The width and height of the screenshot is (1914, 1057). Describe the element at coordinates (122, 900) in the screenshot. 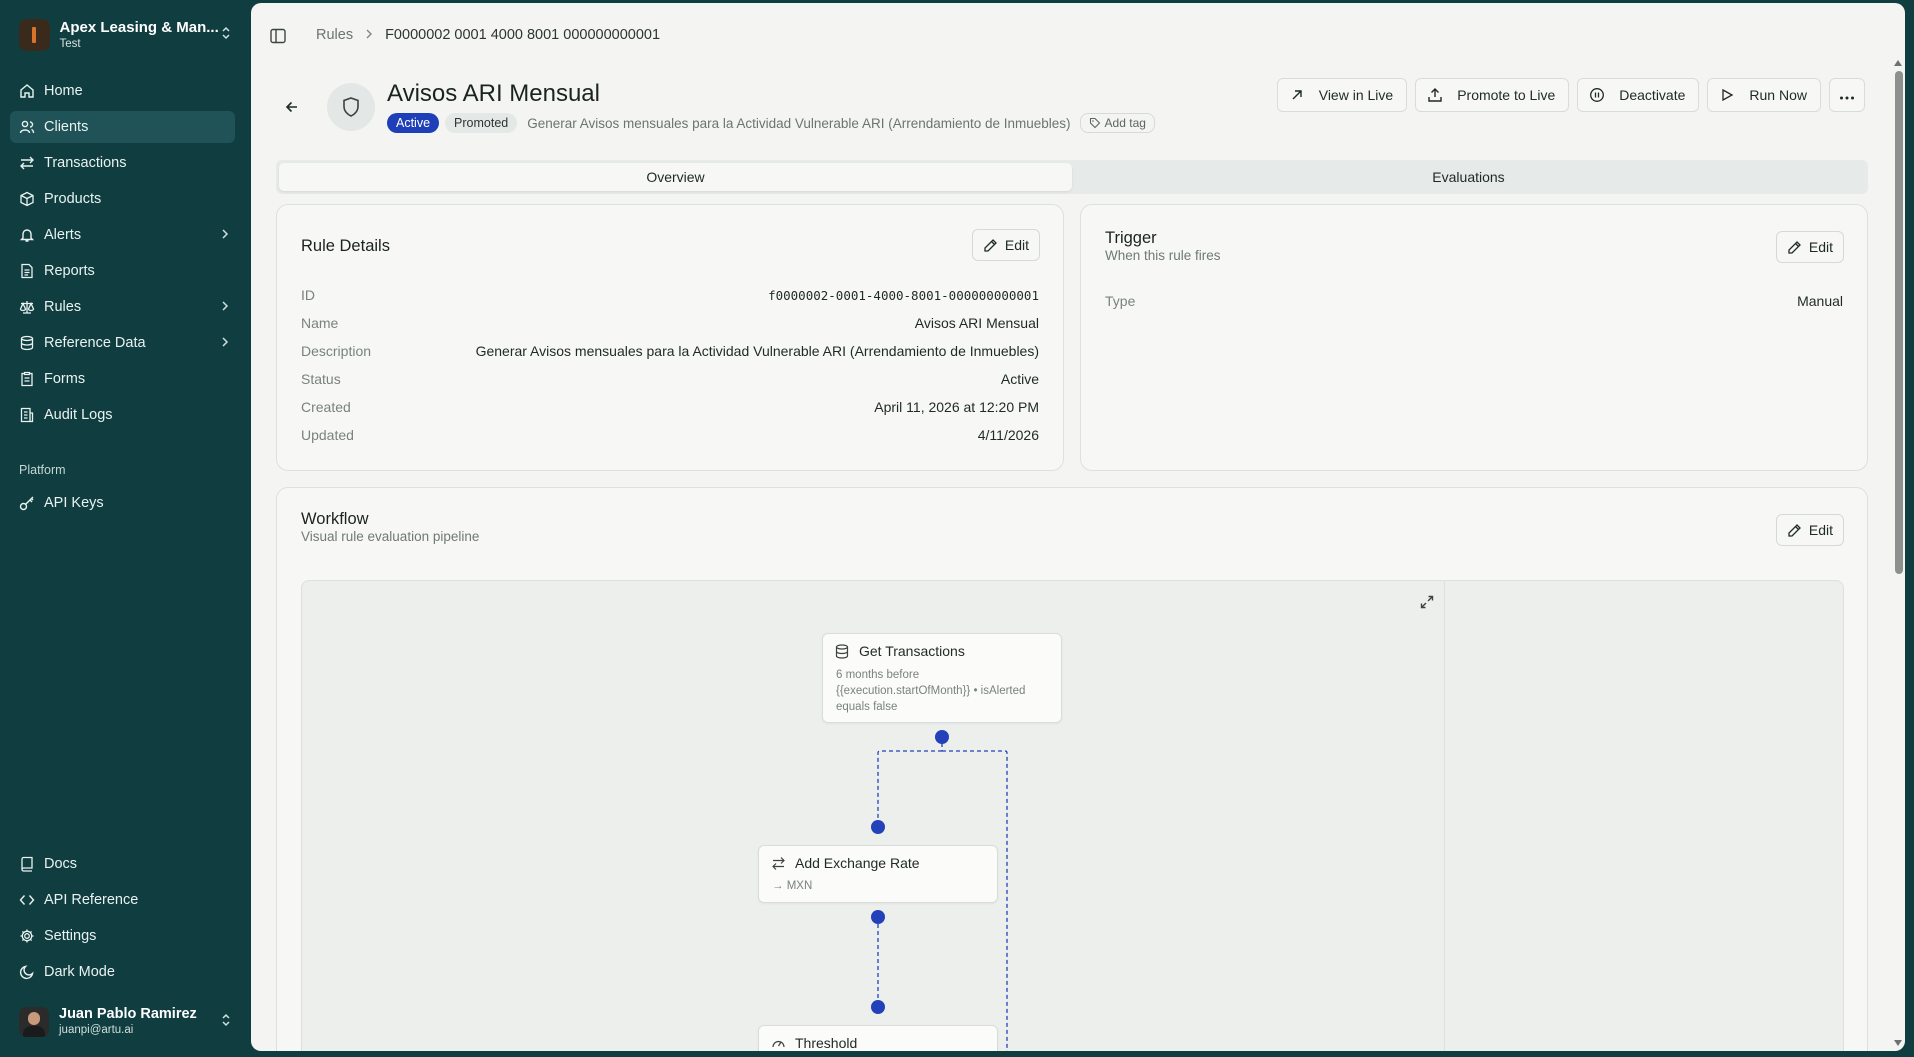

I see `sidebar-item-api-reference: API Reference` at that location.